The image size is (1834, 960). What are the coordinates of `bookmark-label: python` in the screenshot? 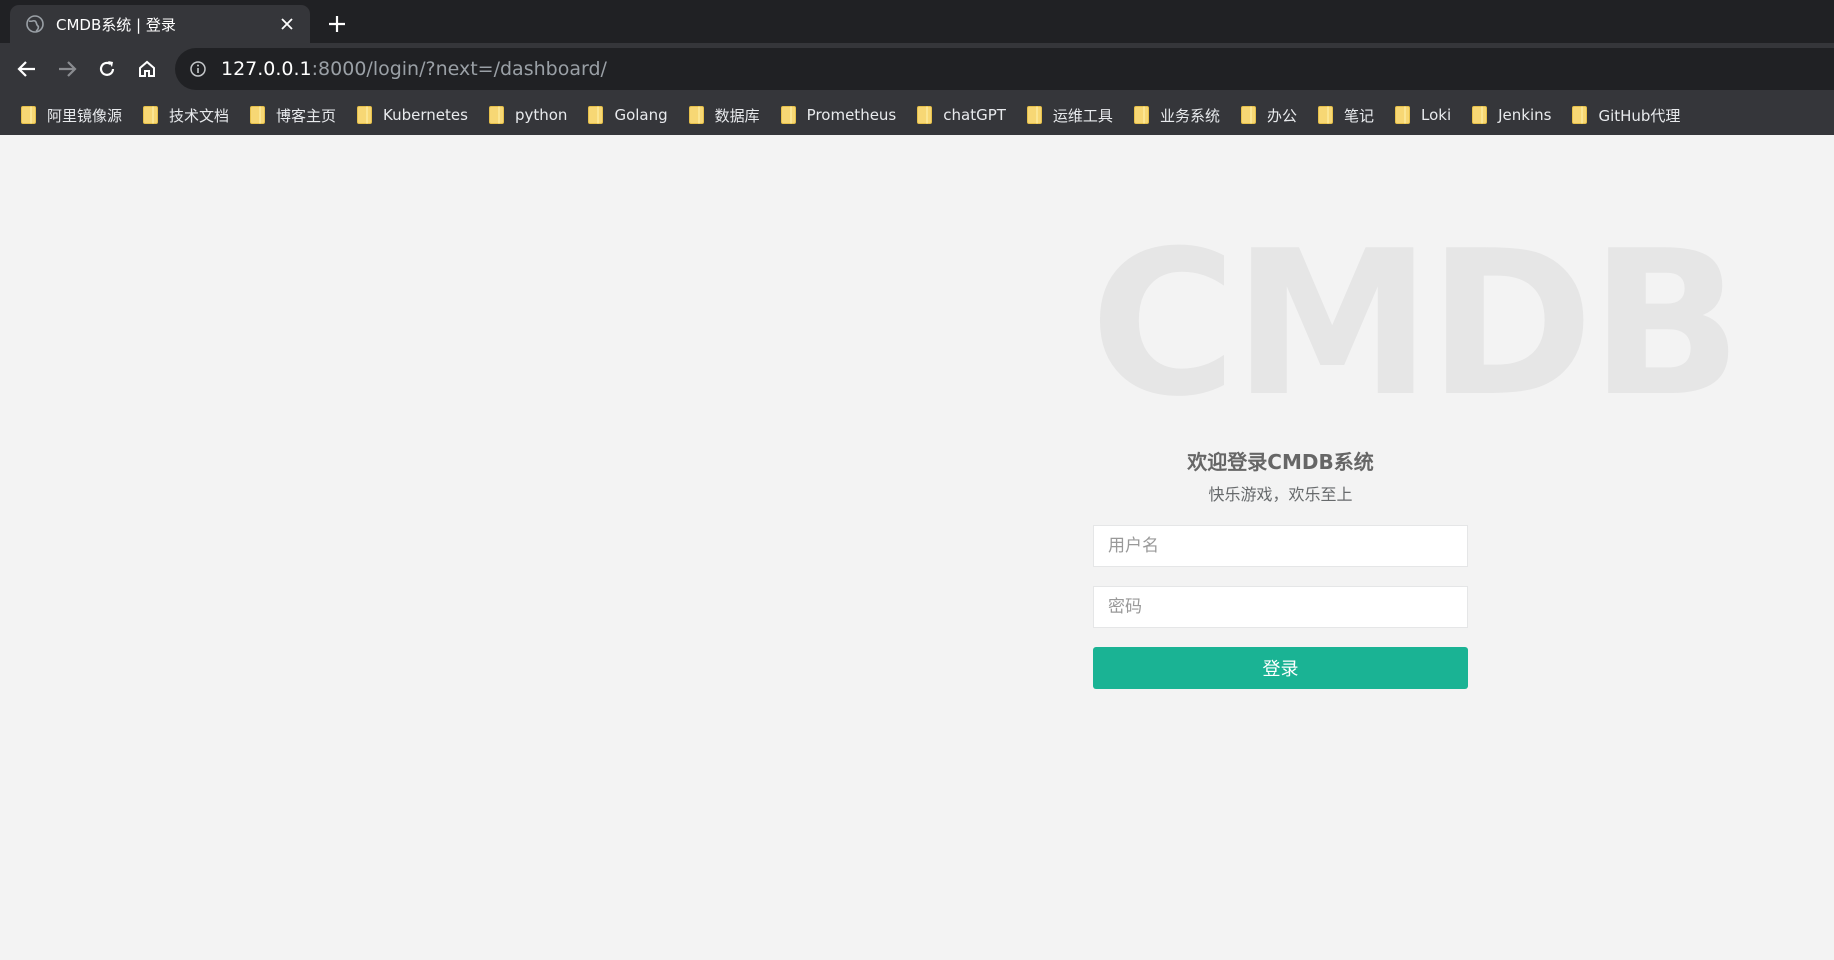 It's located at (541, 115).